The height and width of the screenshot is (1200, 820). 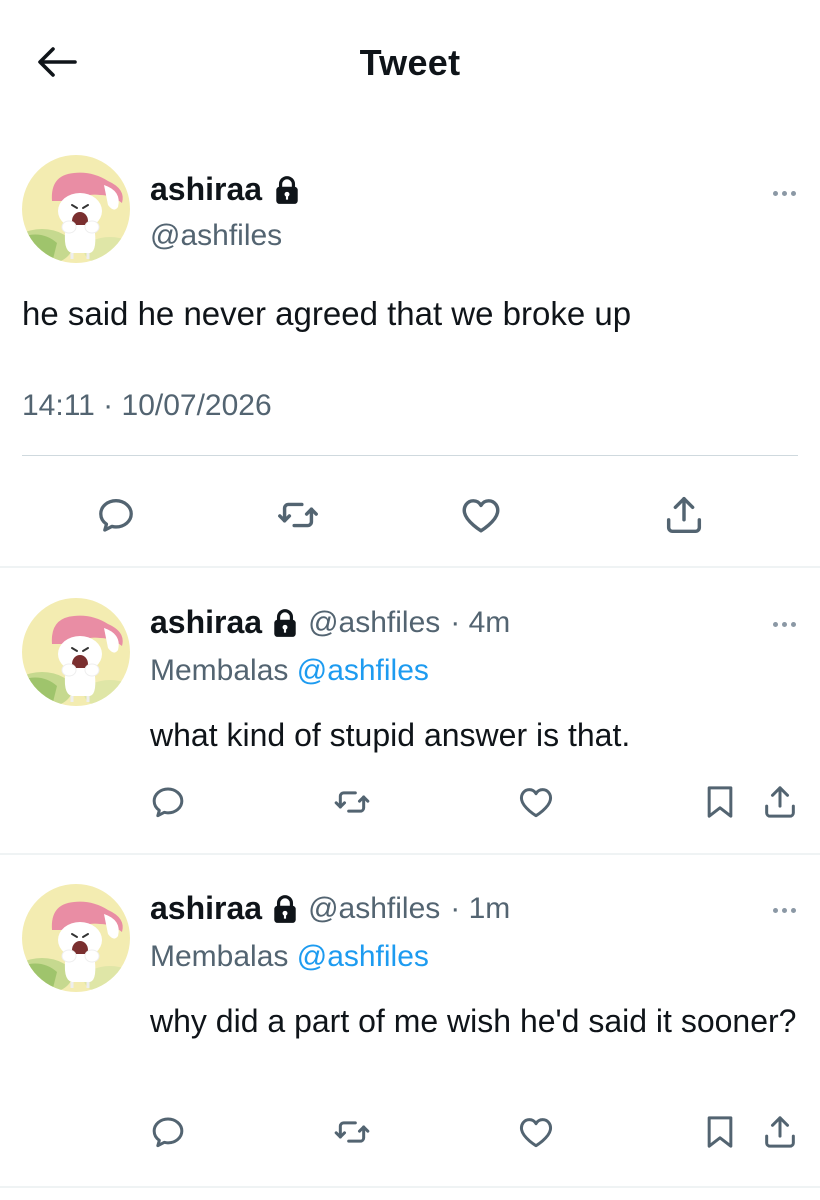 I want to click on author-row: ashiraa @ashfiles · 4m, so click(x=330, y=622).